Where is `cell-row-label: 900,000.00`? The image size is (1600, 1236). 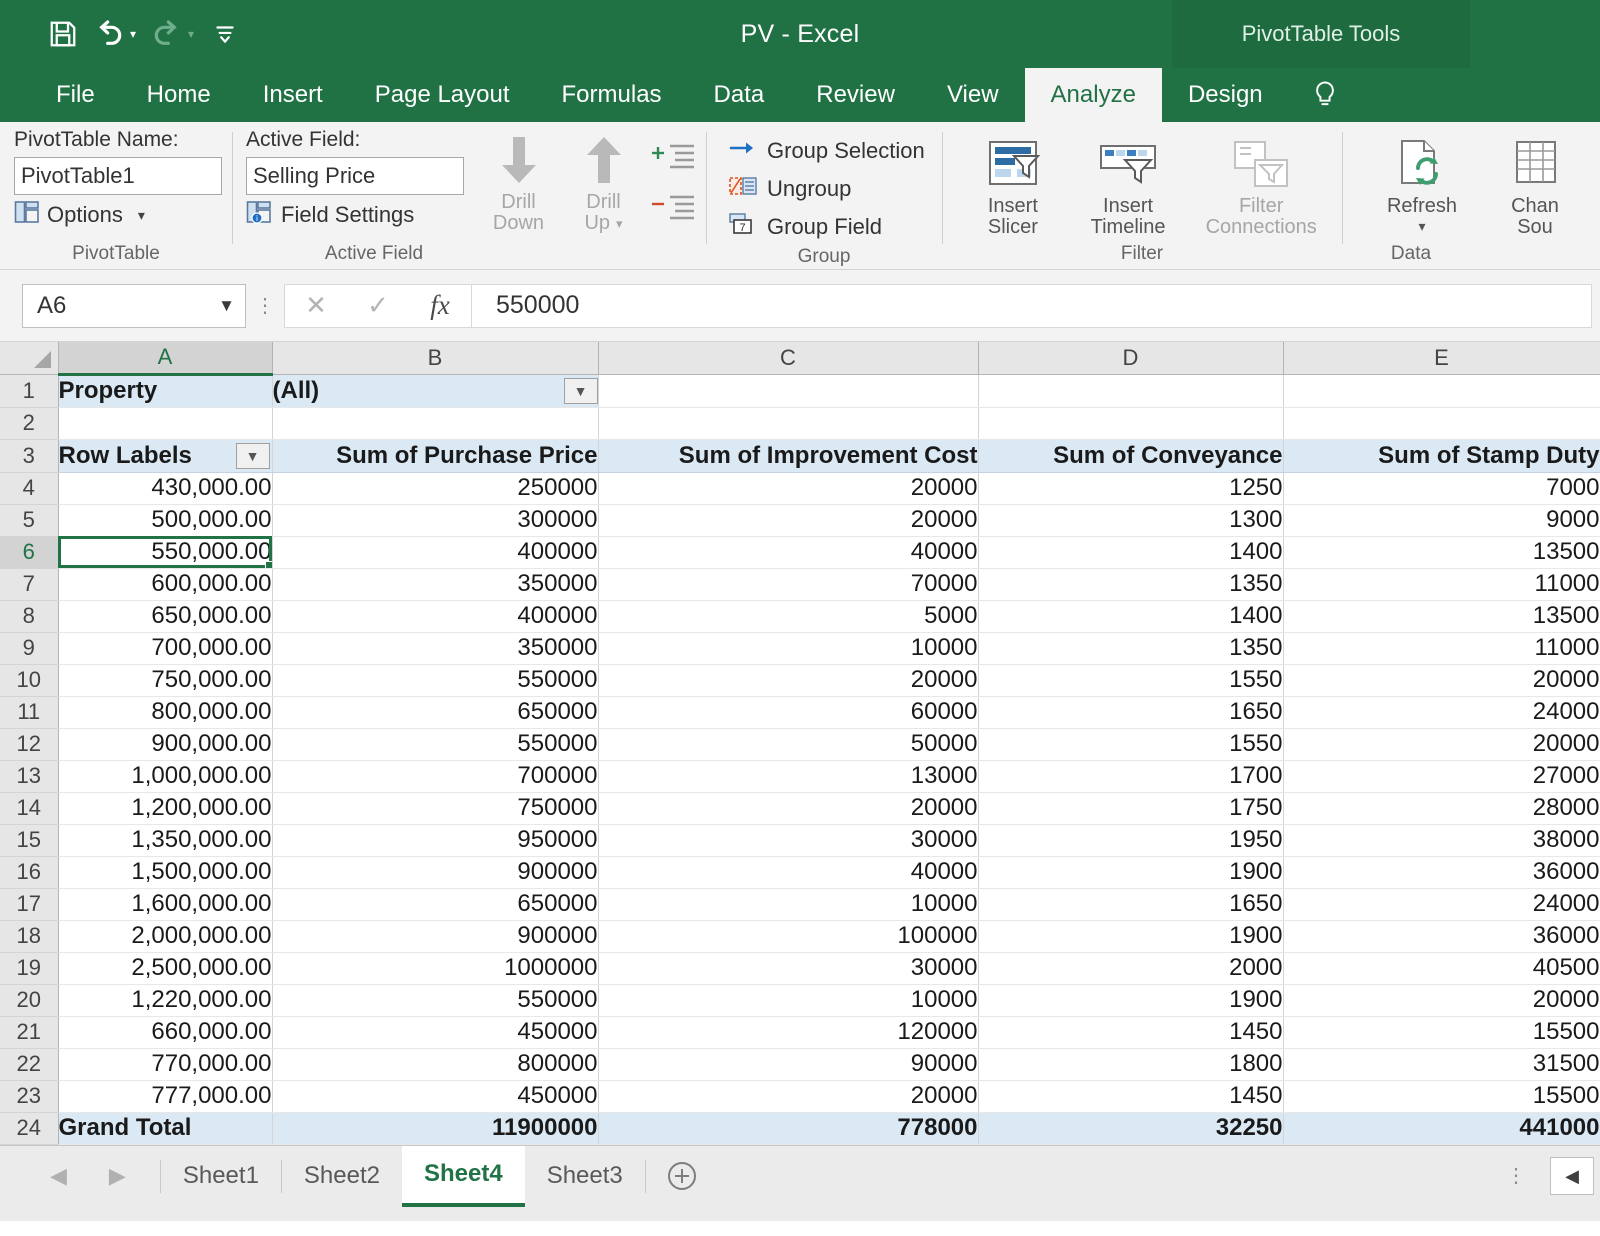
cell-row-label: 900,000.00 is located at coordinates (165, 744).